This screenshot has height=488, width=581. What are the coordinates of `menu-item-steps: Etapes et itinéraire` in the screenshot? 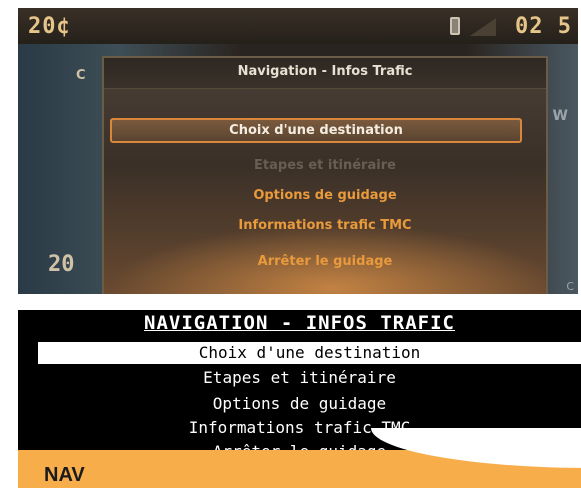 It's located at (325, 165).